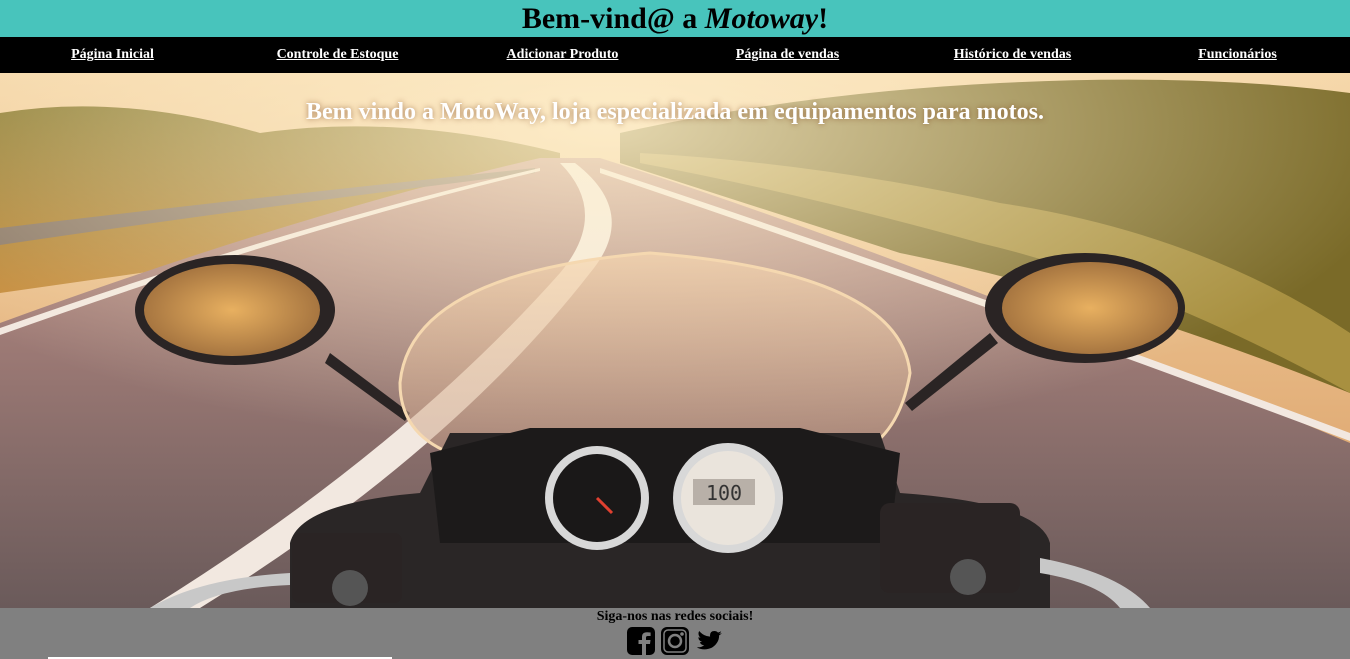 This screenshot has width=1350, height=659. What do you see at coordinates (709, 641) in the screenshot?
I see `twitter-icon` at bounding box center [709, 641].